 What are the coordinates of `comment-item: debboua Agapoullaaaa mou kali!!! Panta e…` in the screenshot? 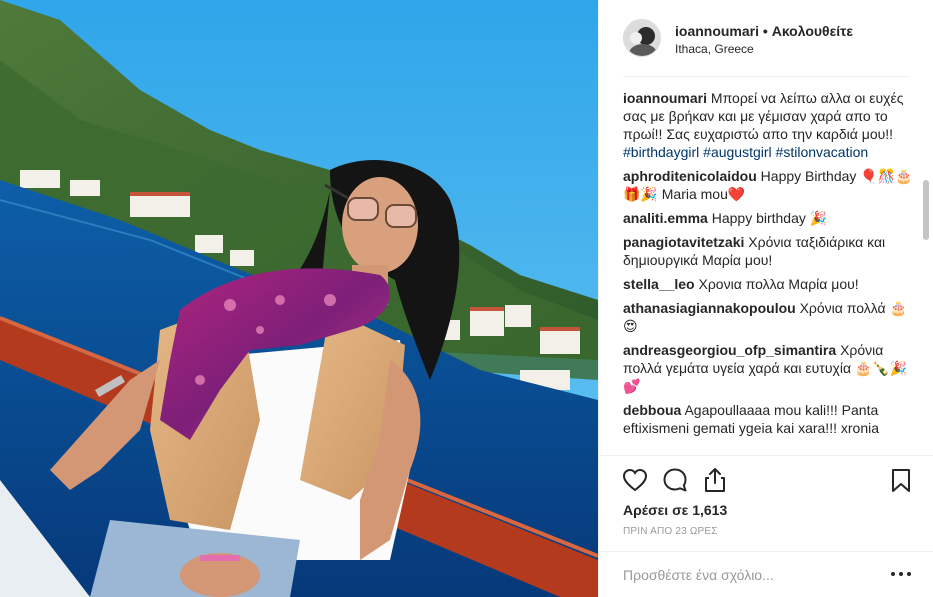 It's located at (768, 419).